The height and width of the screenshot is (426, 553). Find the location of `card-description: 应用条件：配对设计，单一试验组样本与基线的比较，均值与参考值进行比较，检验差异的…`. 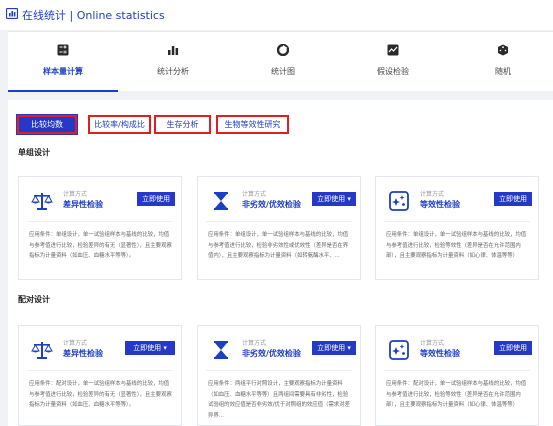

card-description: 应用条件：配对设计，单一试验组样本与基线的比较，均值与参考值进行比较，检验差异的… is located at coordinates (100, 394).